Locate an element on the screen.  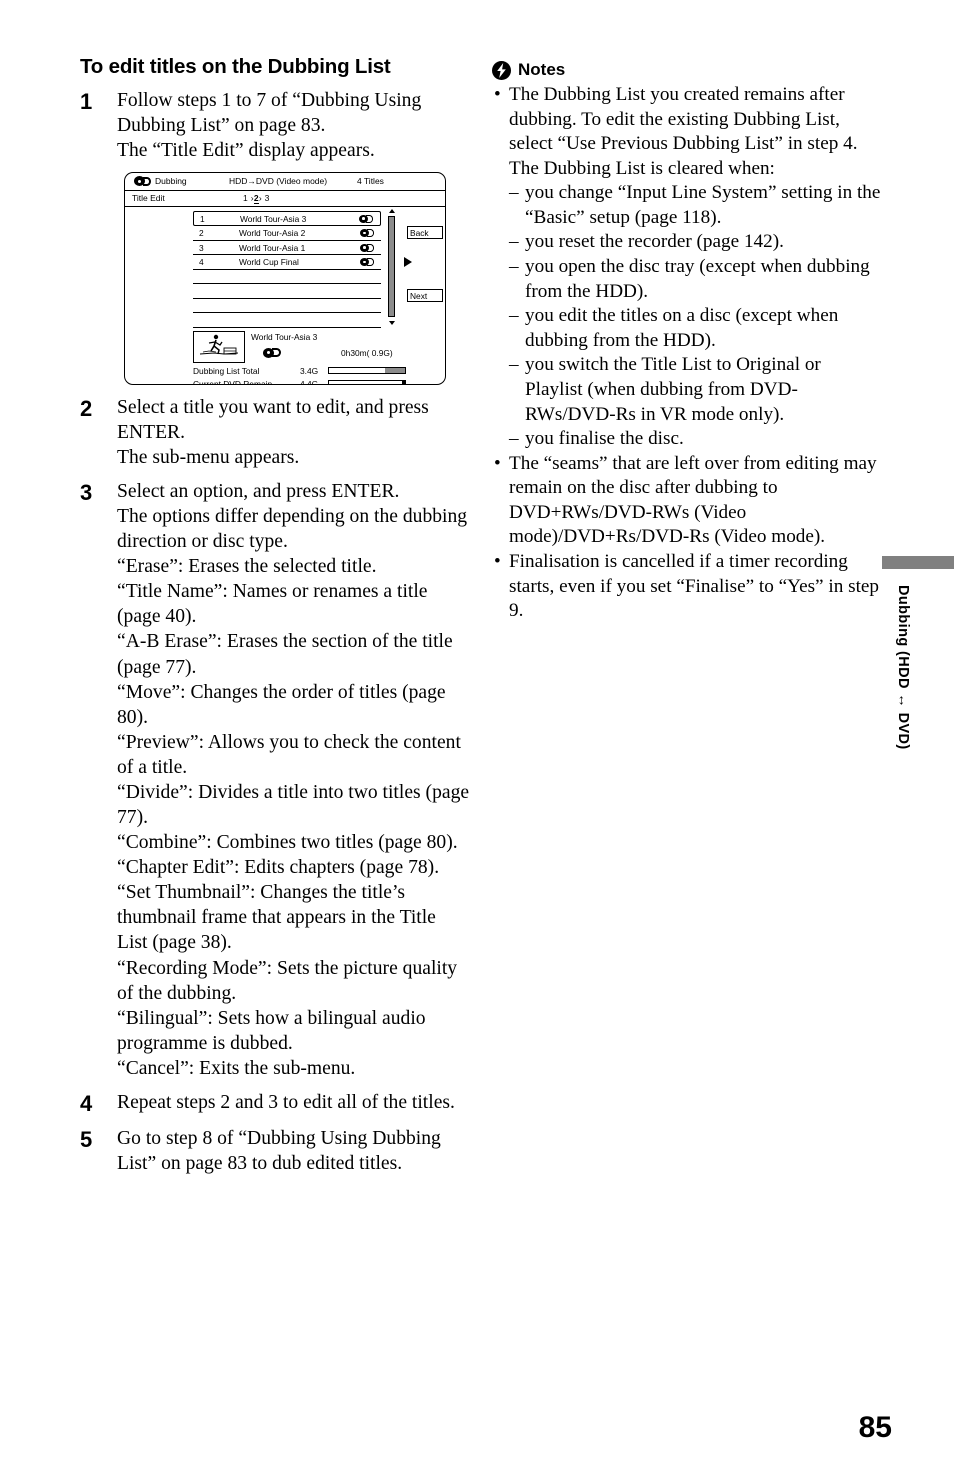
step-line: Select an option, and press ENTER. is located at coordinates (258, 492).